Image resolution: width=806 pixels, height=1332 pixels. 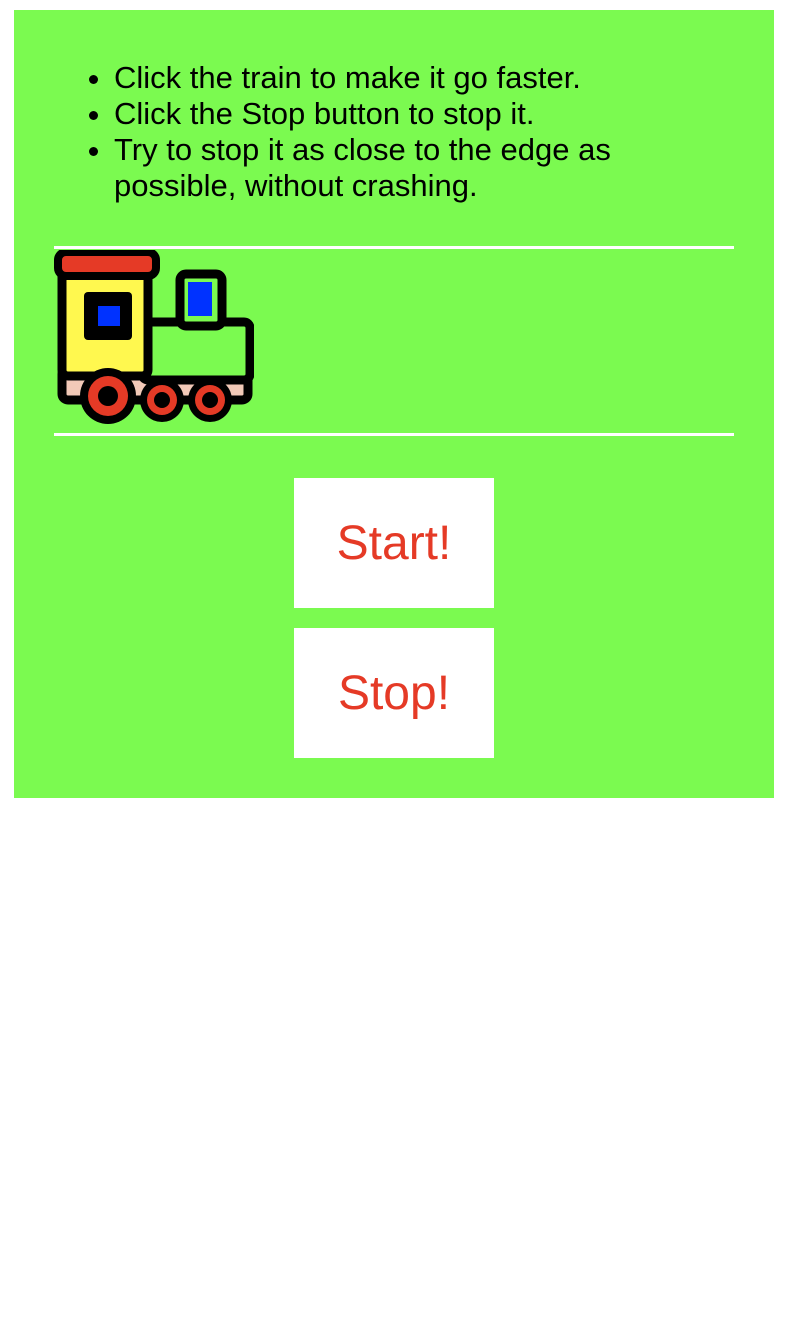 What do you see at coordinates (424, 78) in the screenshot?
I see `instruction-item: Click the train to make it go faster.` at bounding box center [424, 78].